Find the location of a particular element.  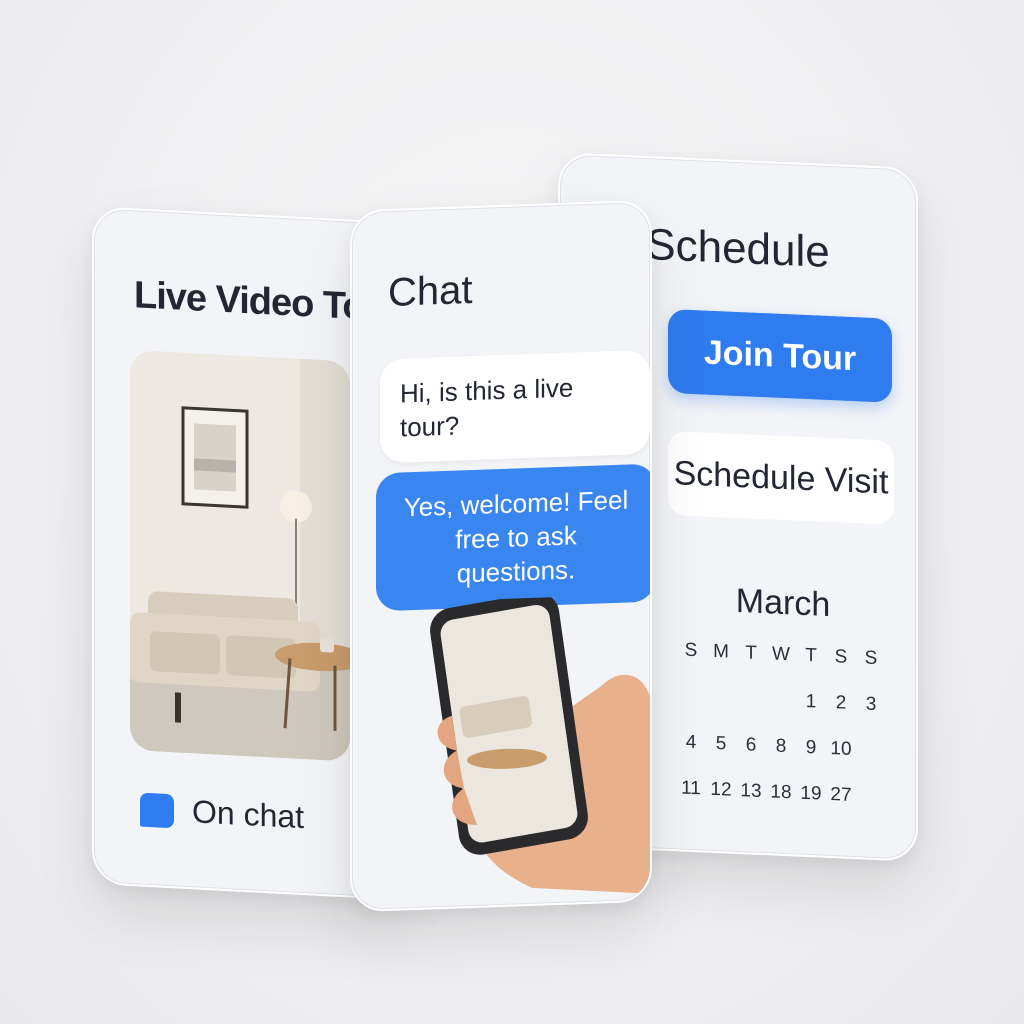

calendar-weekday: M is located at coordinates (721, 651).